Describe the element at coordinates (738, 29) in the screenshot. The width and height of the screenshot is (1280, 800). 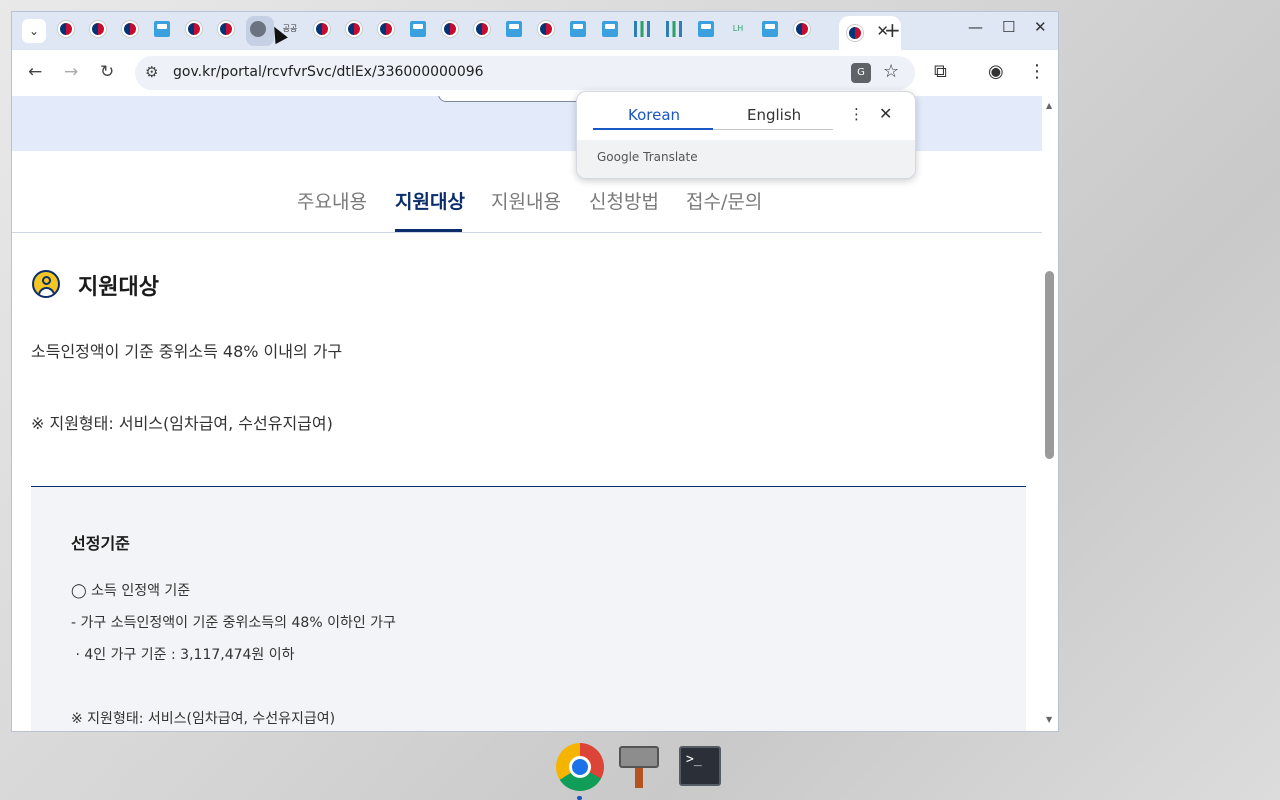
I see `tab-favicon-icon: LH` at that location.